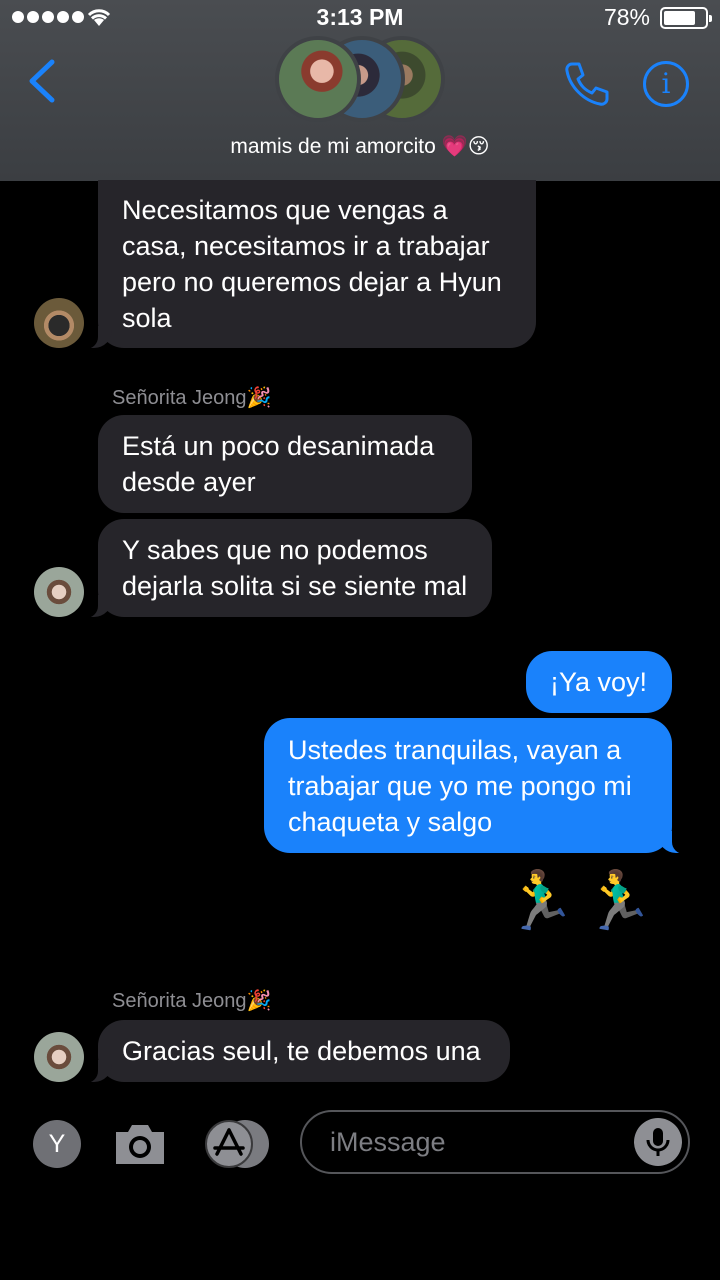 The image size is (720, 1280). Describe the element at coordinates (147, 318) in the screenshot. I see `message-line: sola` at that location.